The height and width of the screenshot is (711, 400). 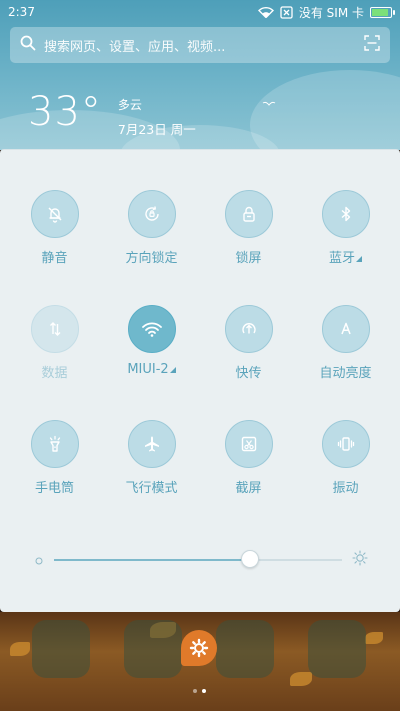 I want to click on toggle-label: 锁屏, so click(x=248, y=256).